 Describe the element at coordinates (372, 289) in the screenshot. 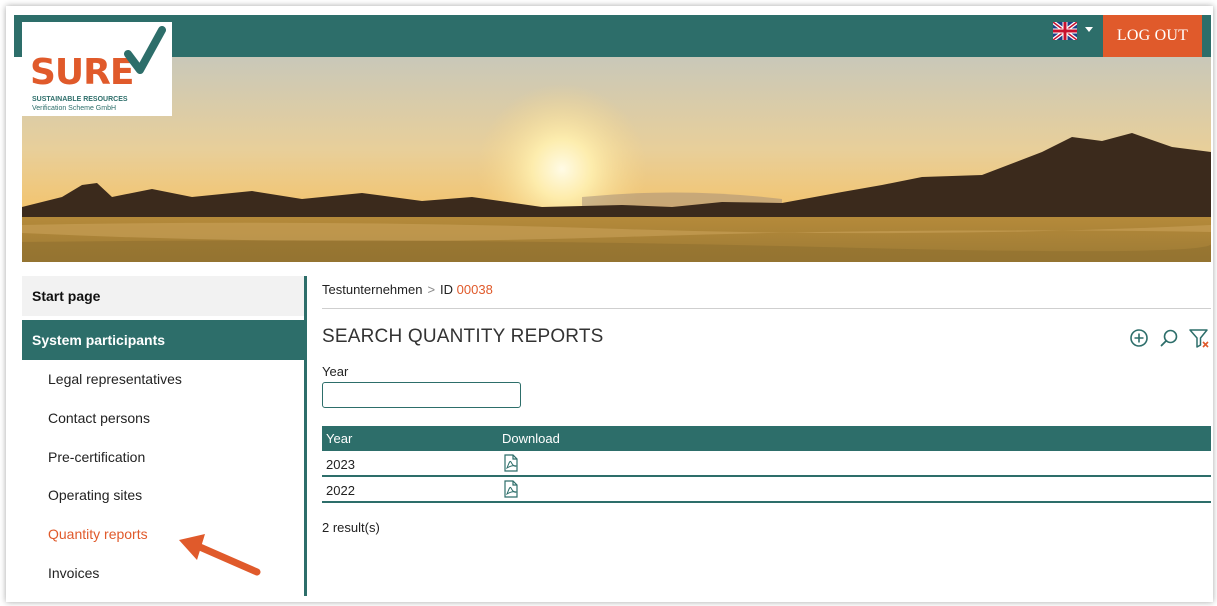

I see `breadcrumb-company: Testunternehmen` at that location.